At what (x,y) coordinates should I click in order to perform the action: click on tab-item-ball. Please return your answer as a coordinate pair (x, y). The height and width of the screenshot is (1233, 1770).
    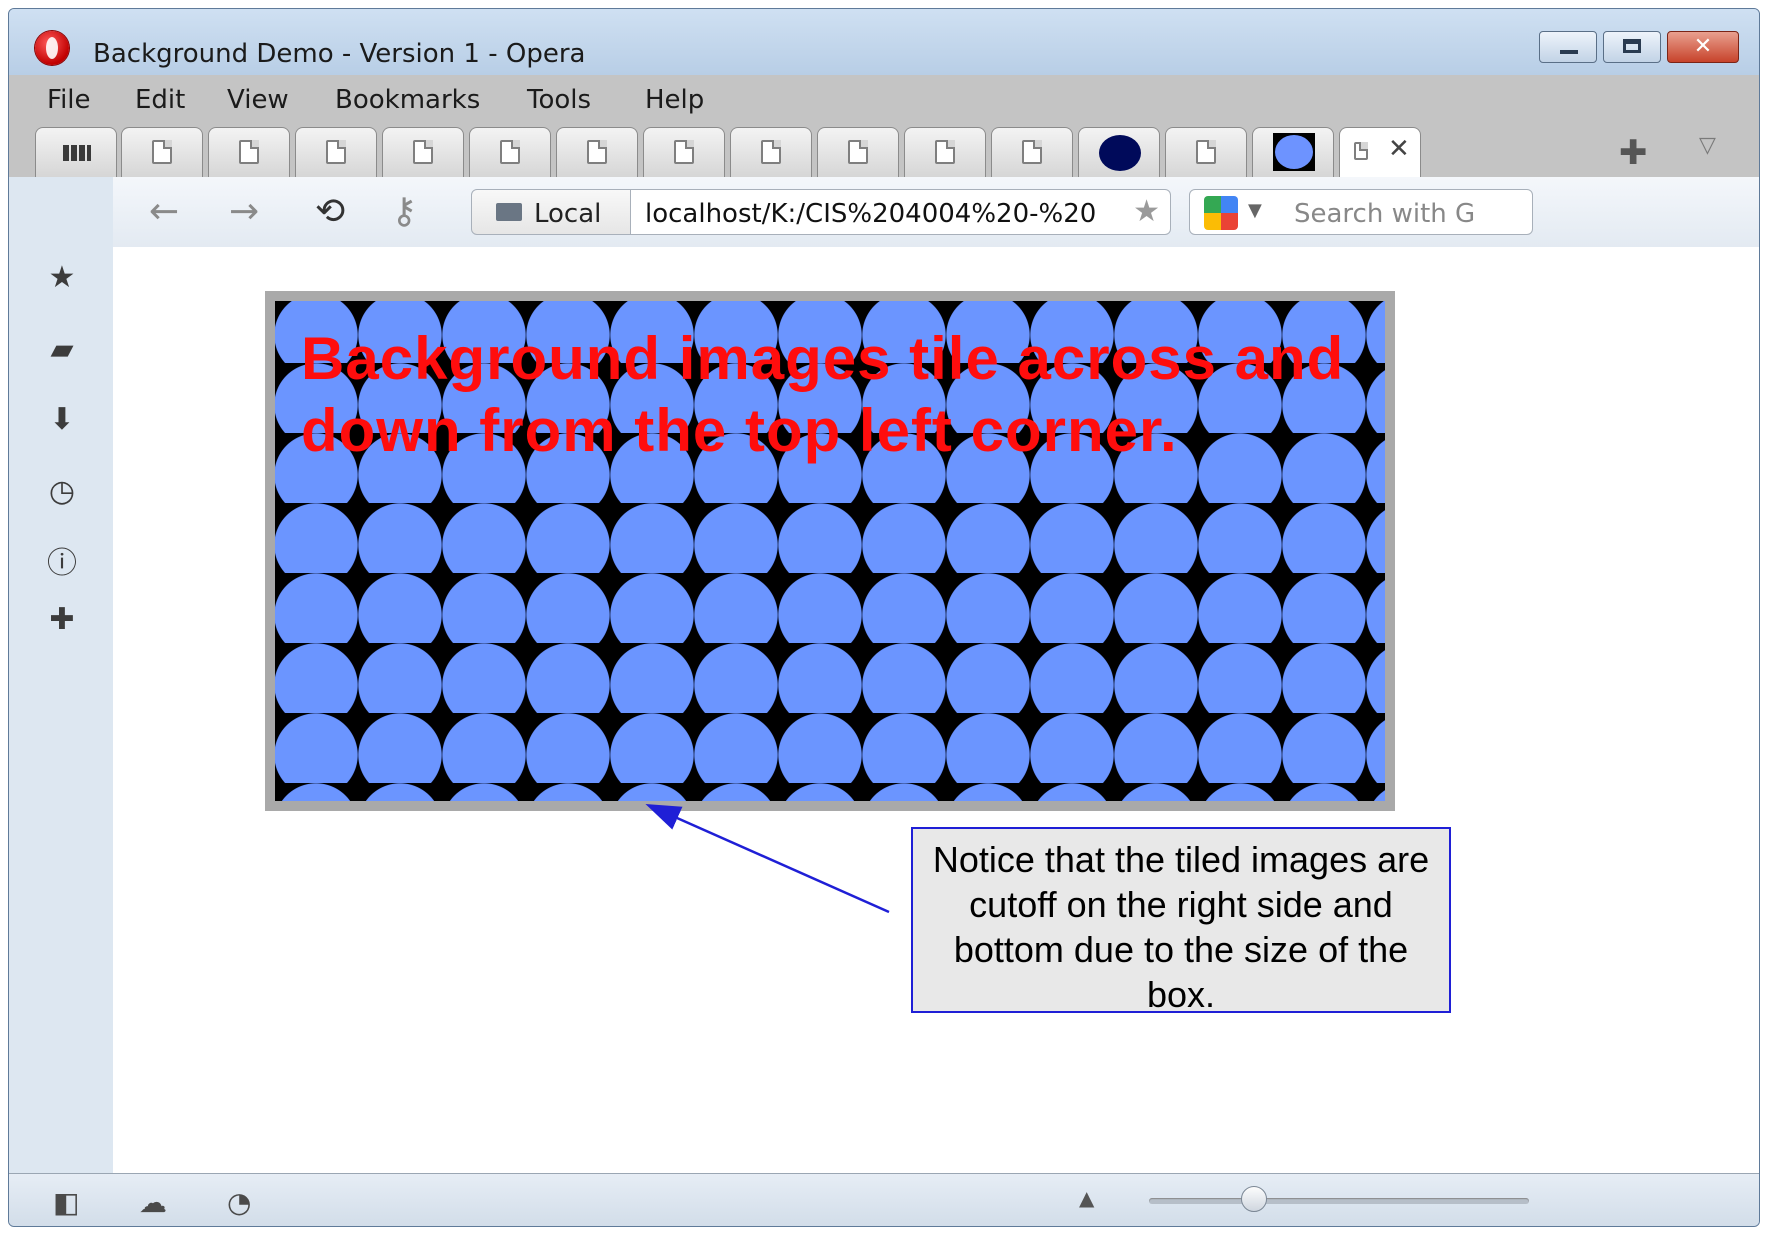
    Looking at the image, I should click on (1293, 152).